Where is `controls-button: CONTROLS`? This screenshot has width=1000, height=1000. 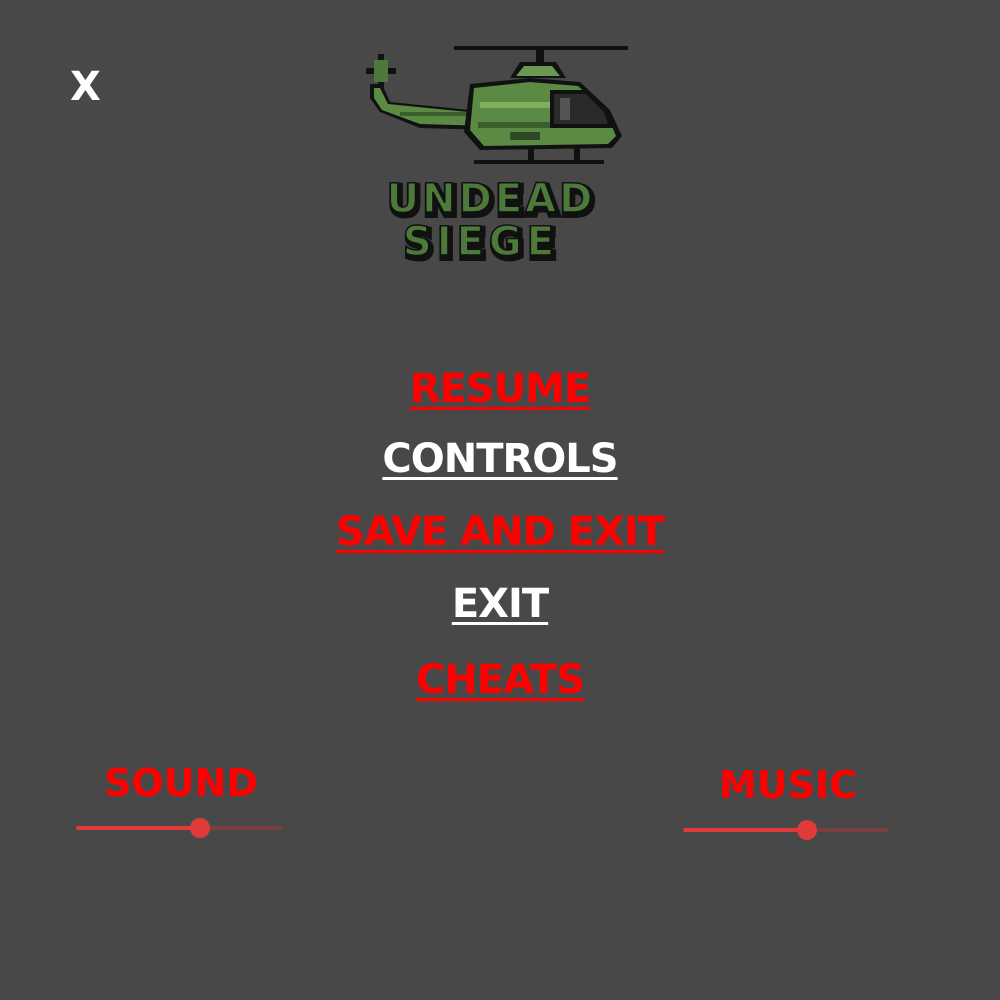 controls-button: CONTROLS is located at coordinates (500, 459).